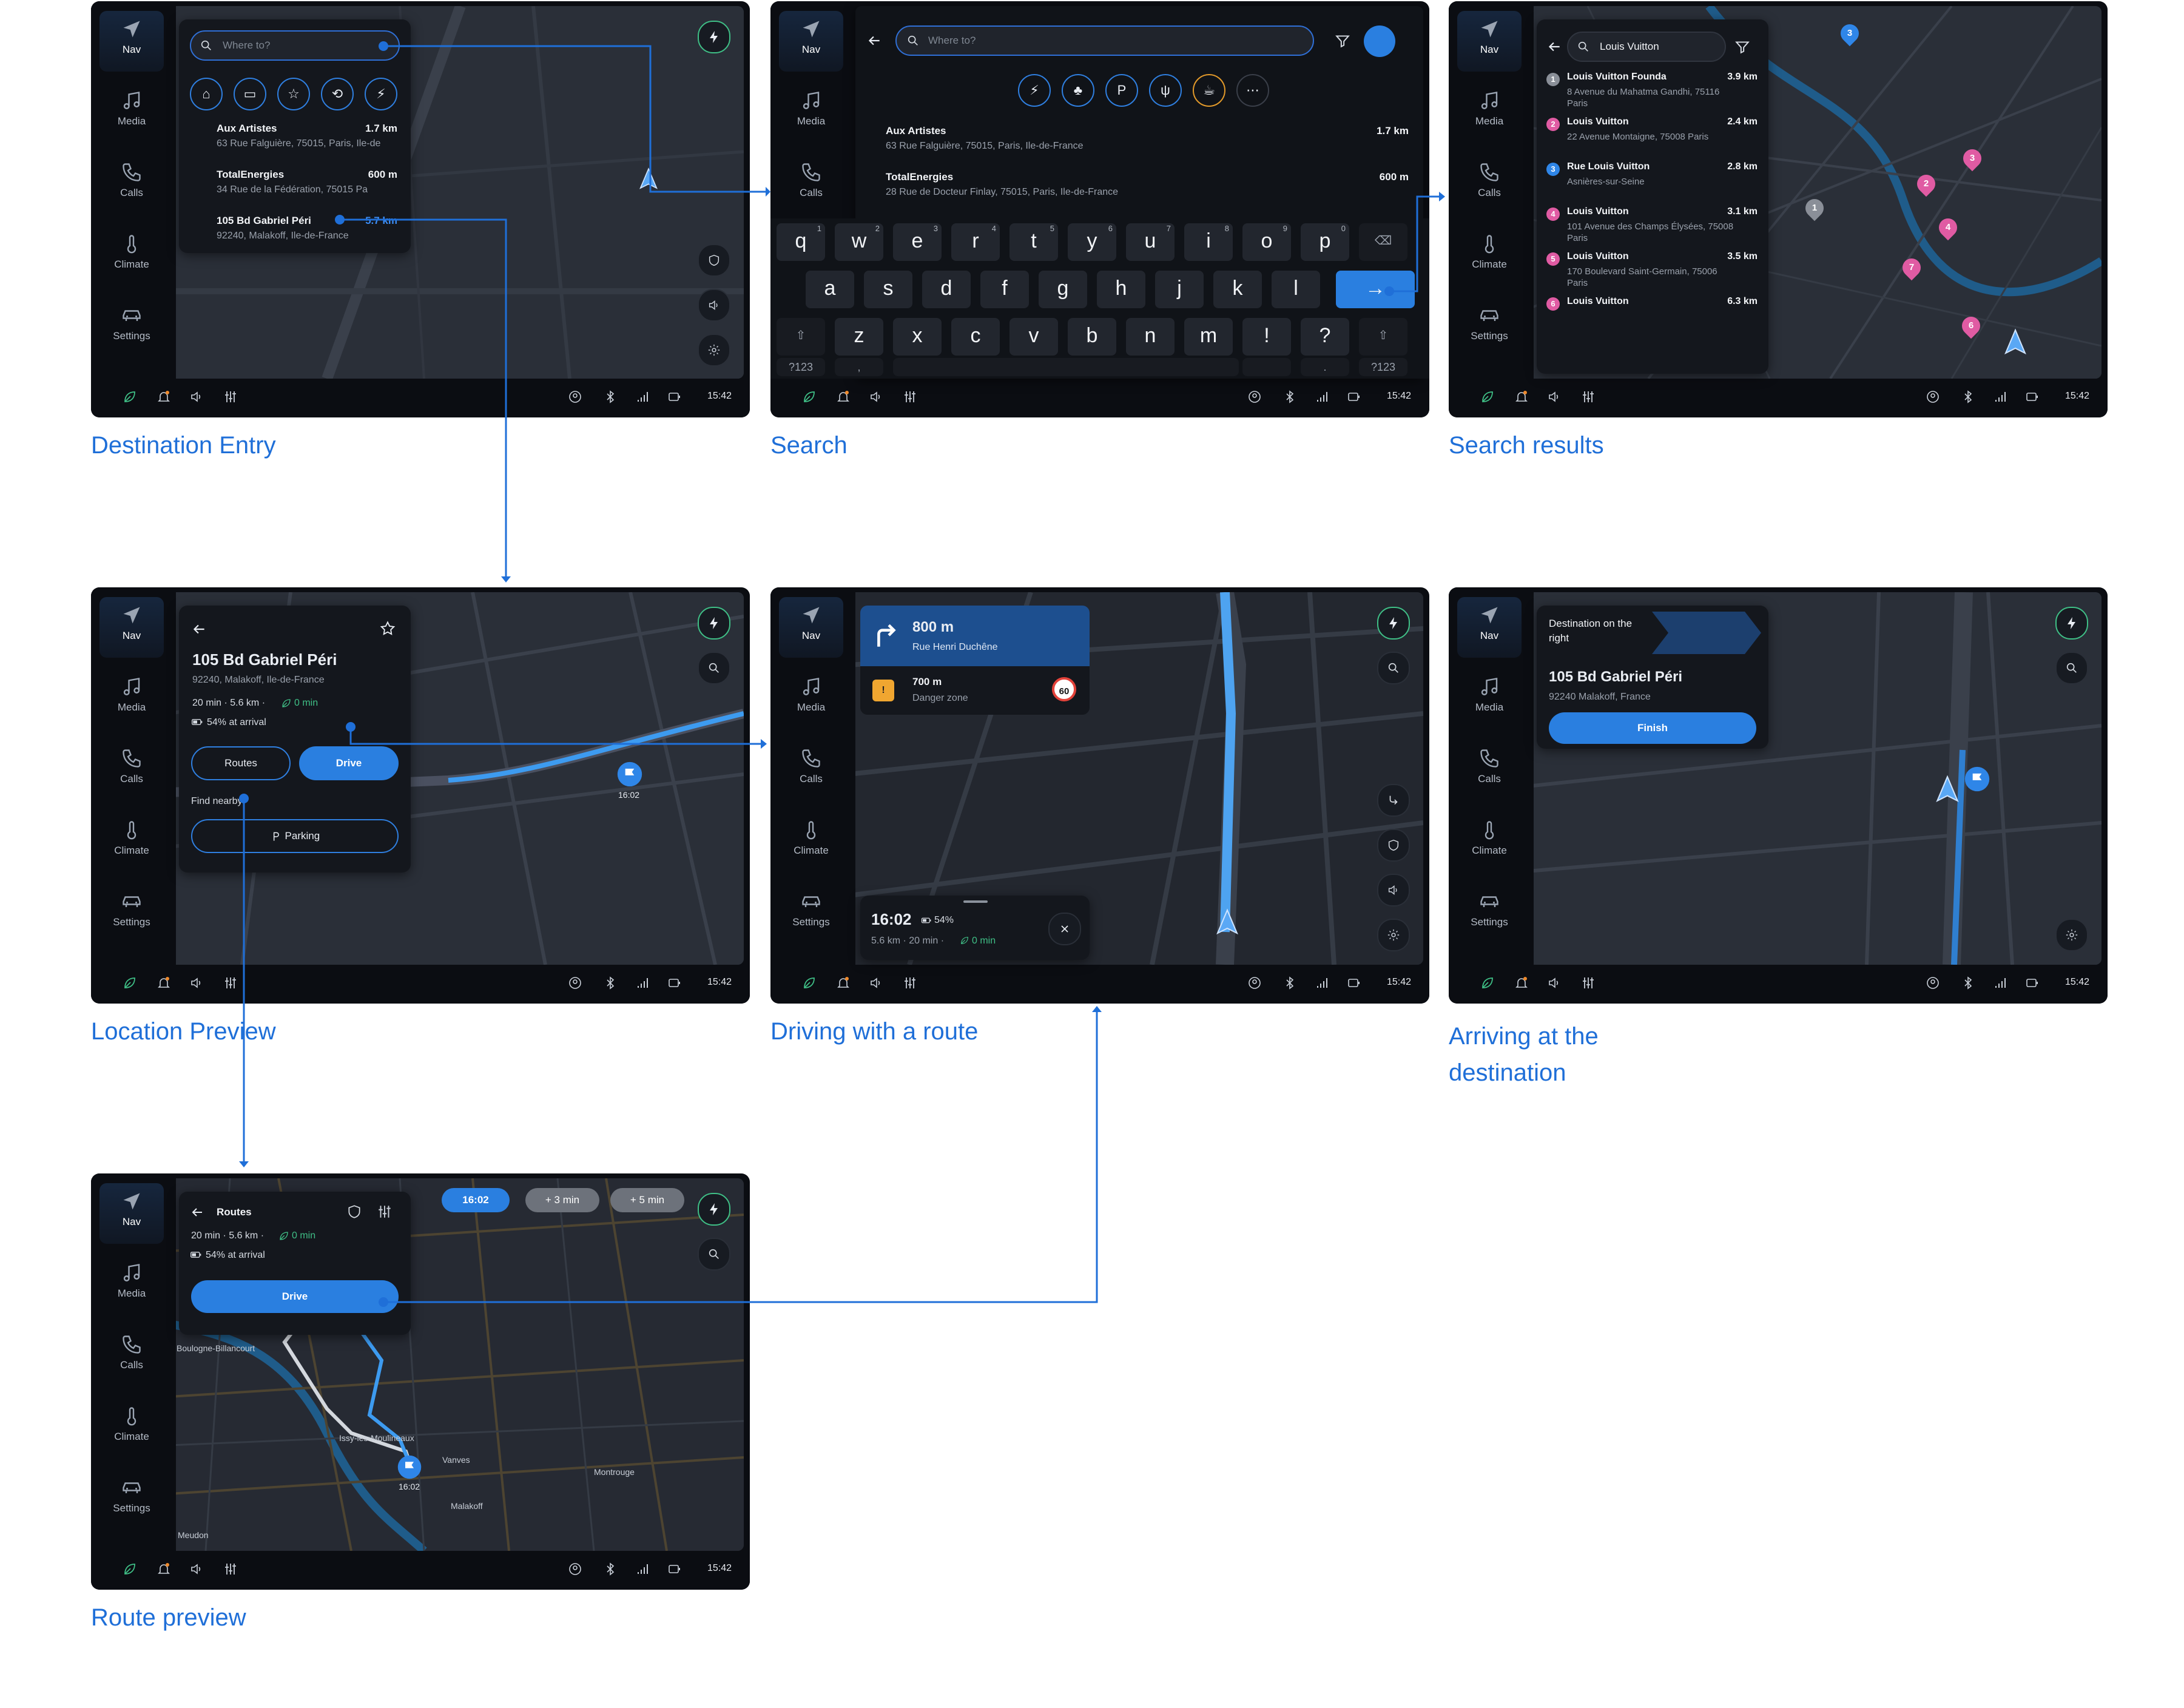 This screenshot has width=2184, height=1708. What do you see at coordinates (1393, 800) in the screenshot?
I see `route-options-button` at bounding box center [1393, 800].